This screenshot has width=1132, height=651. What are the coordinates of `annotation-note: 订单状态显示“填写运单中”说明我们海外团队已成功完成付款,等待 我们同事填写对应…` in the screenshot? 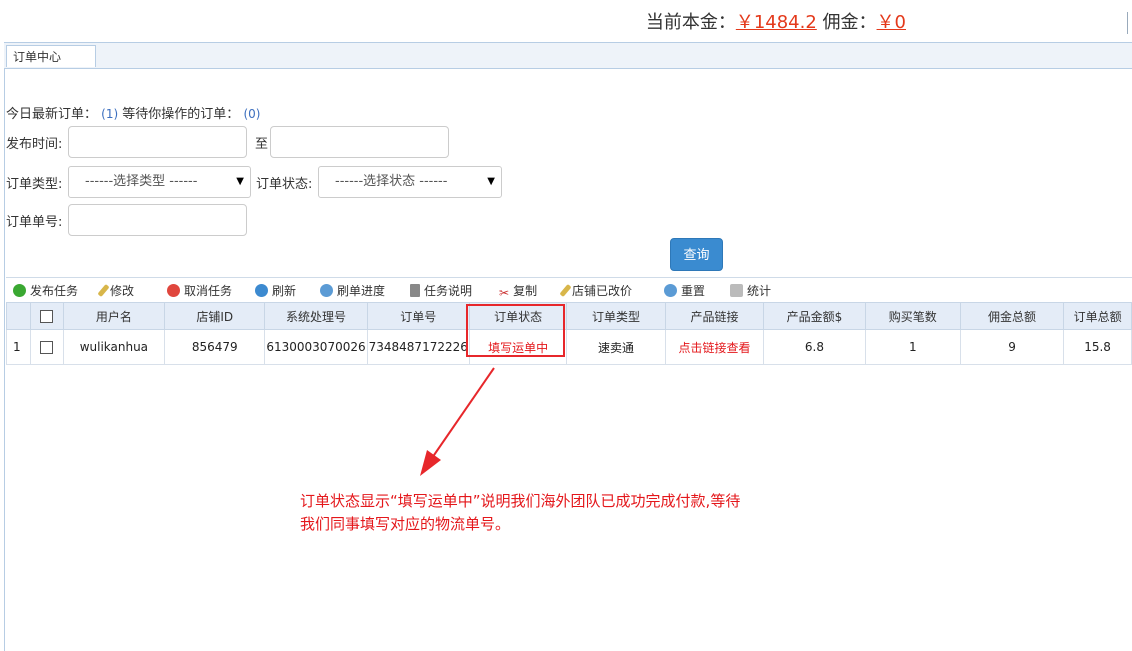 It's located at (540, 513).